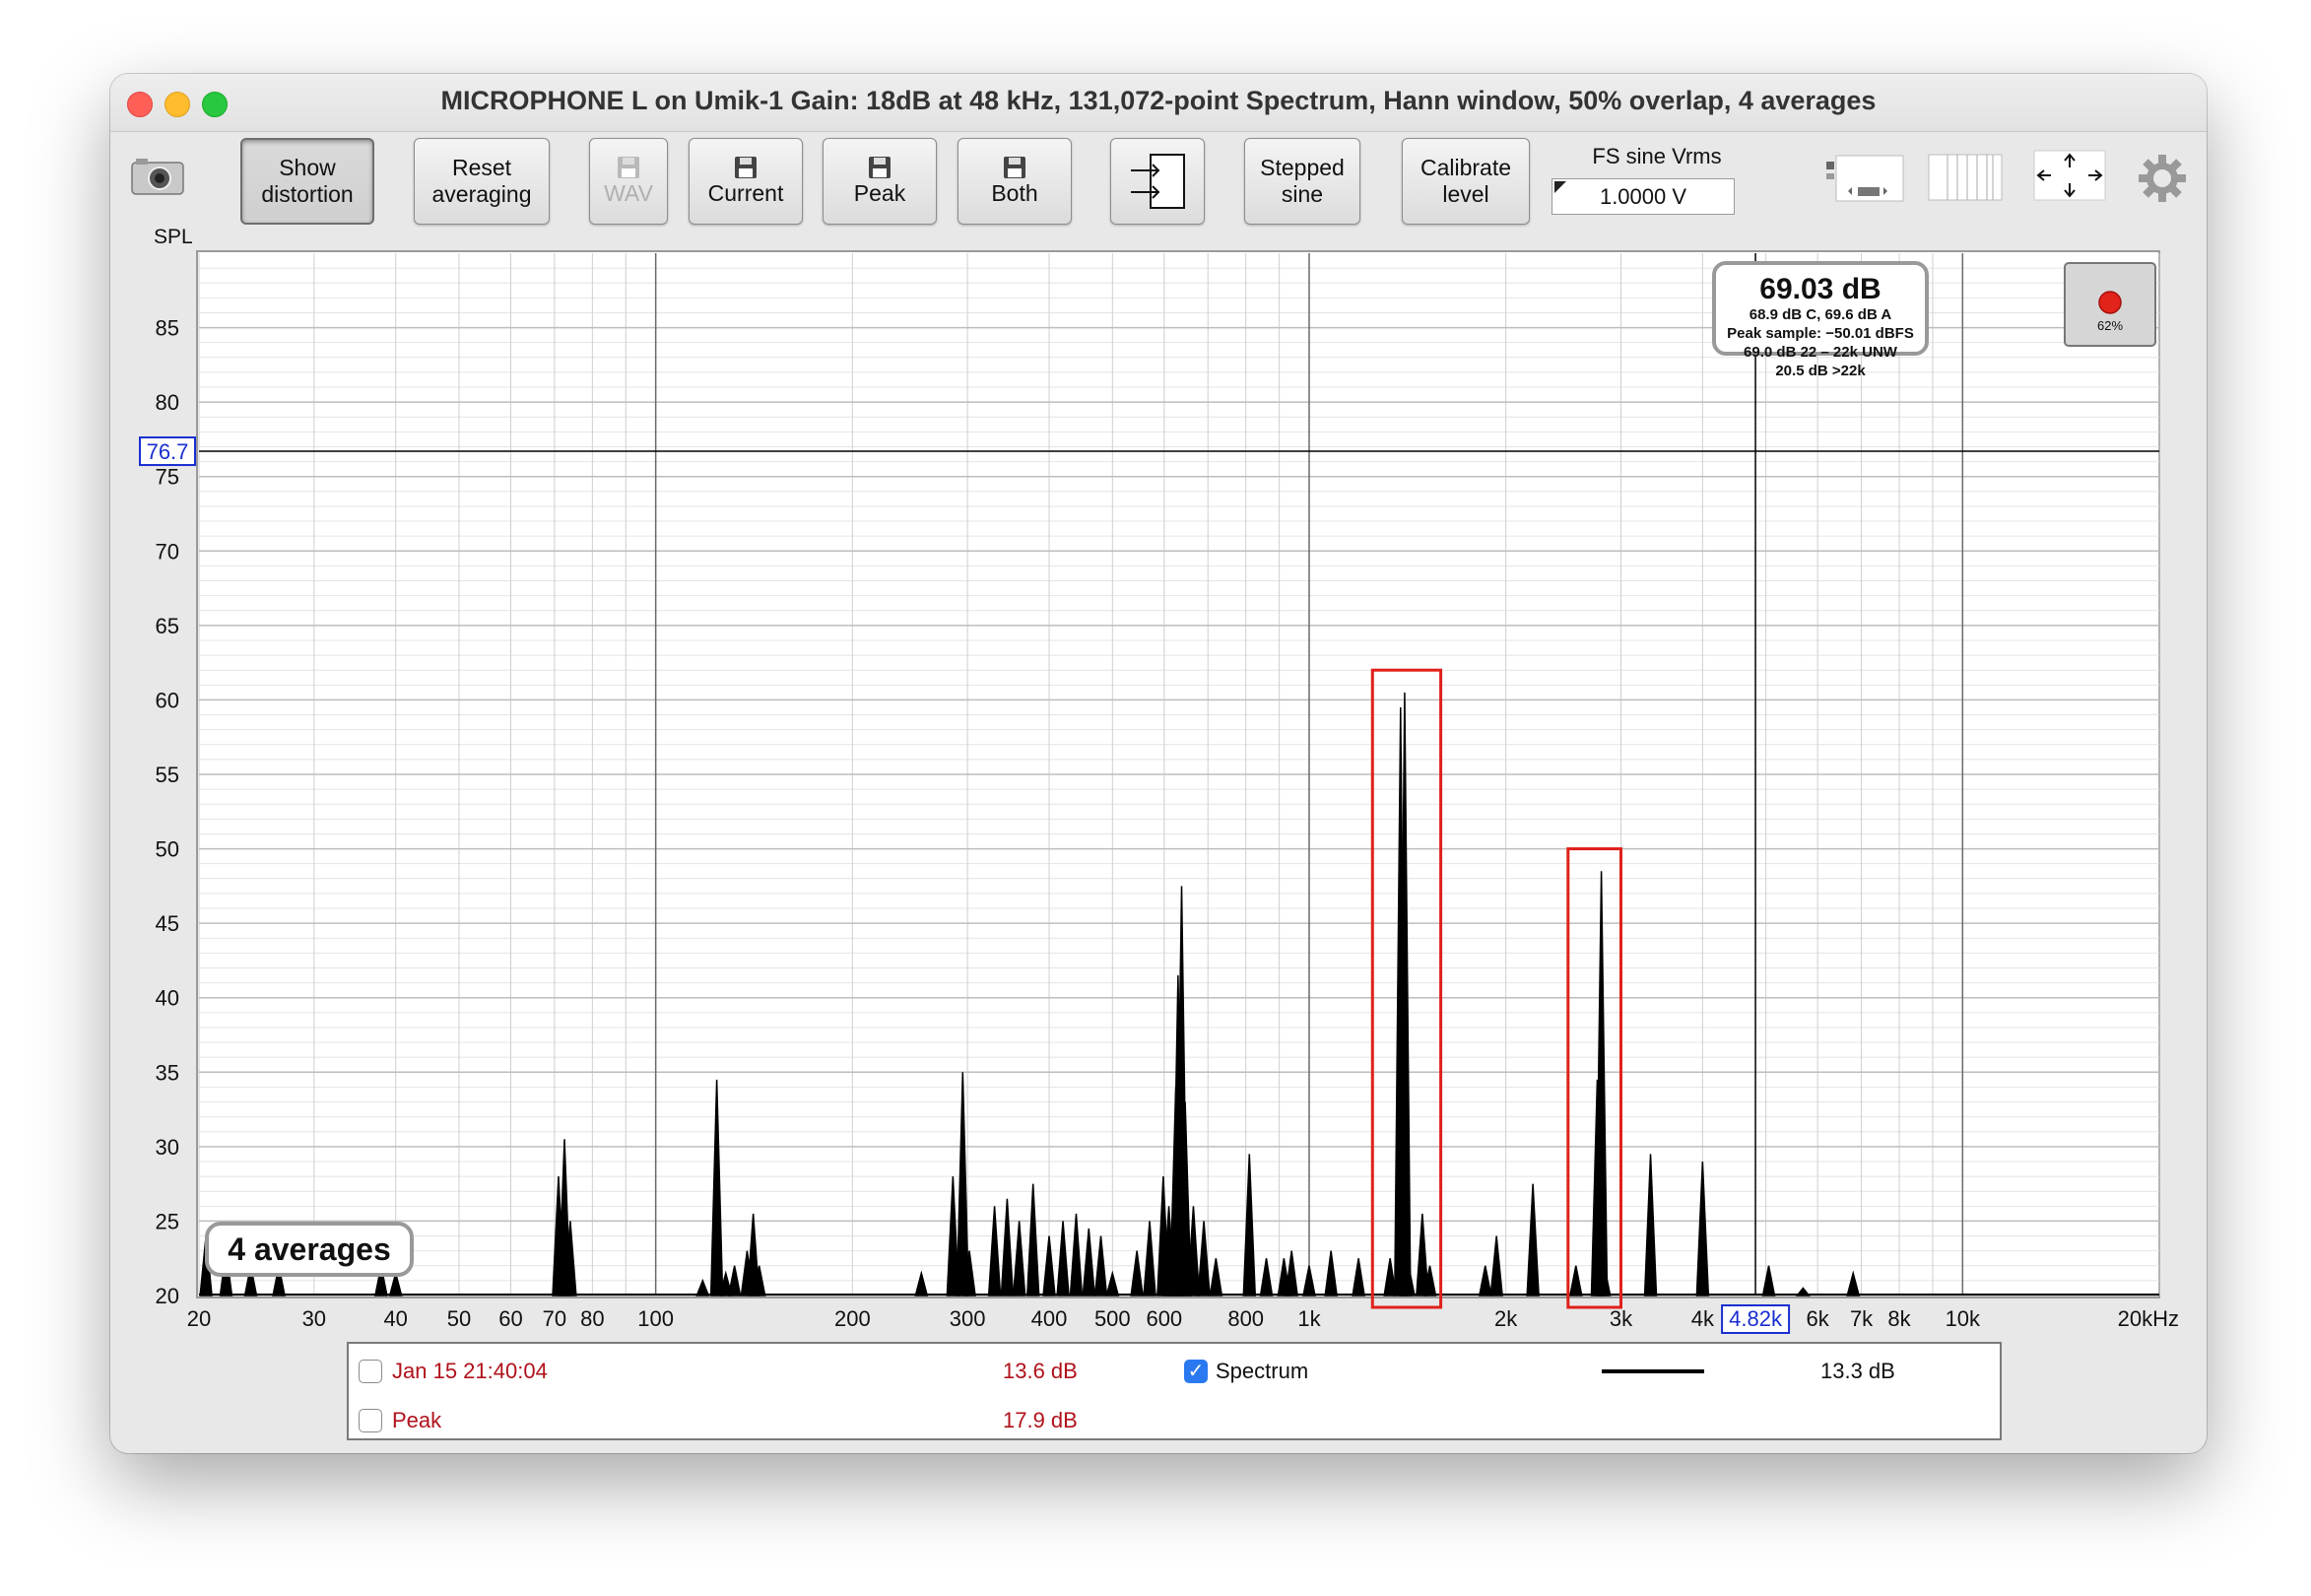 The width and height of the screenshot is (2311, 1596). I want to click on readout-main: 69.03 dB, so click(1820, 289).